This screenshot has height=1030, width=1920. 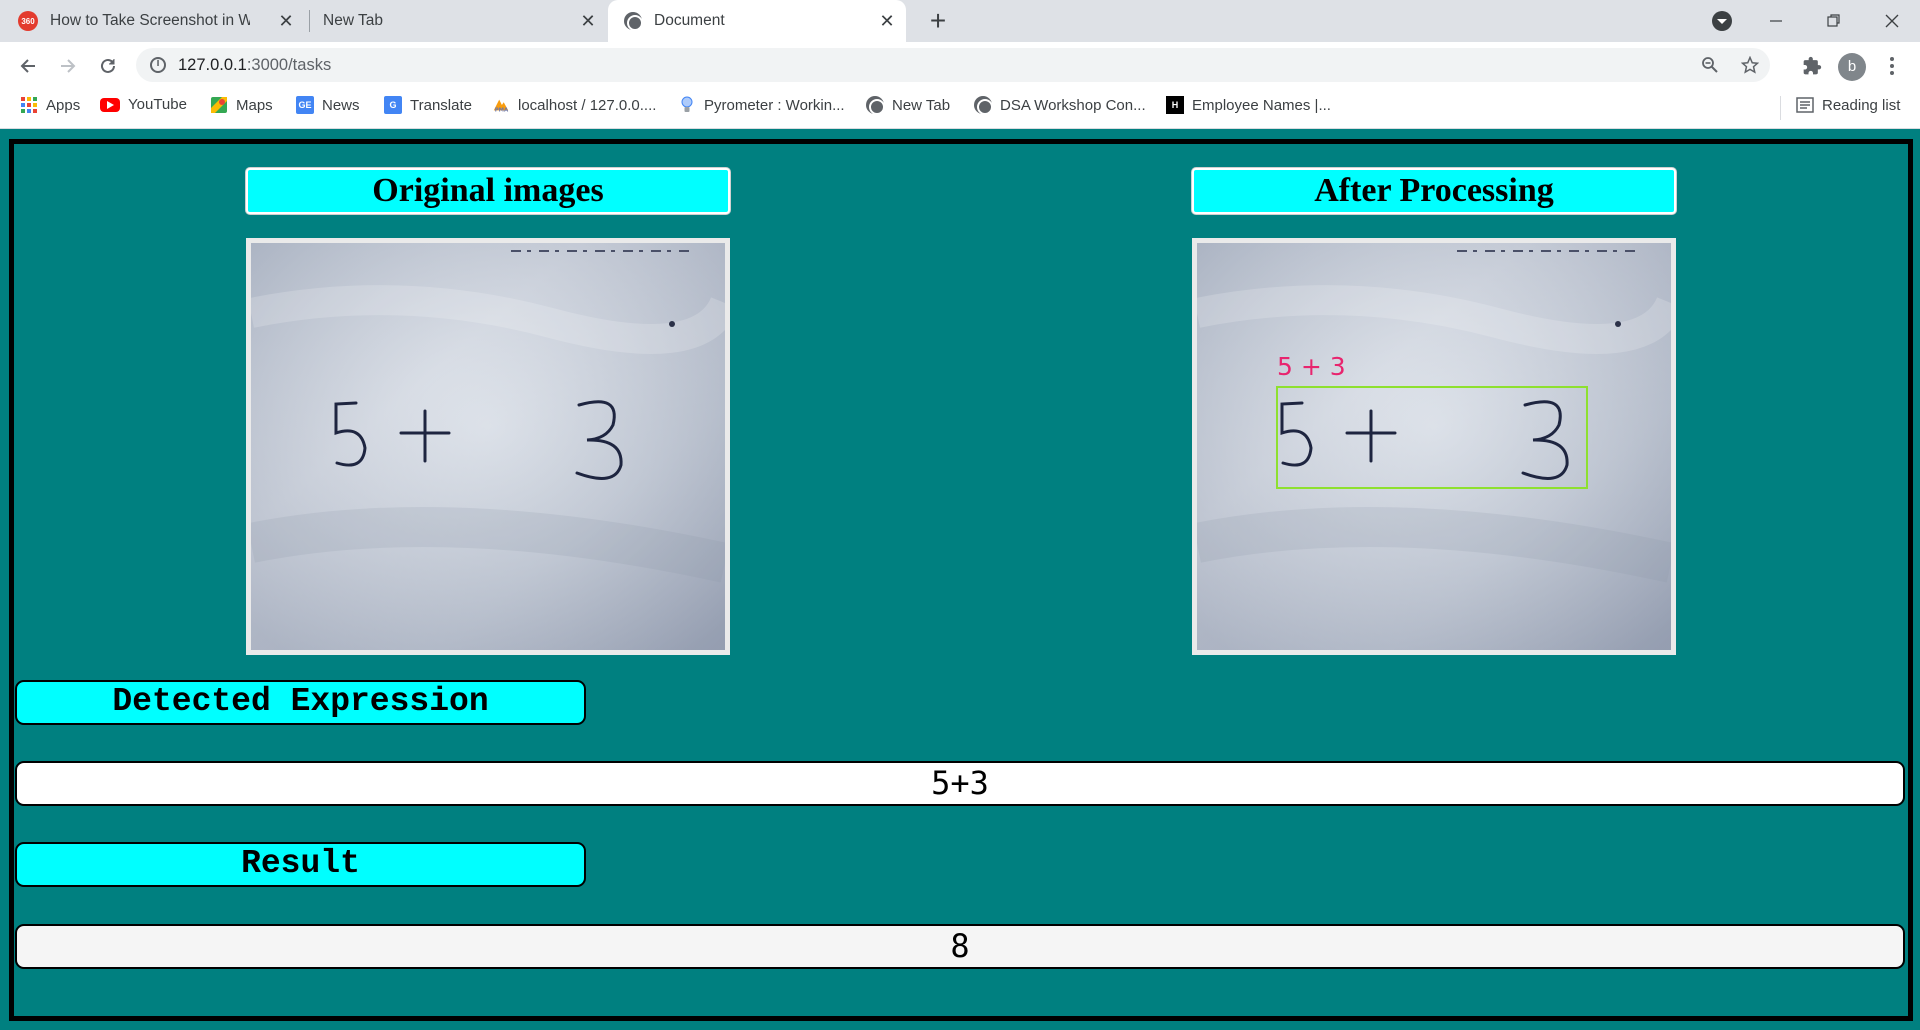 I want to click on detection-label: 5 + 3, so click(x=1311, y=366).